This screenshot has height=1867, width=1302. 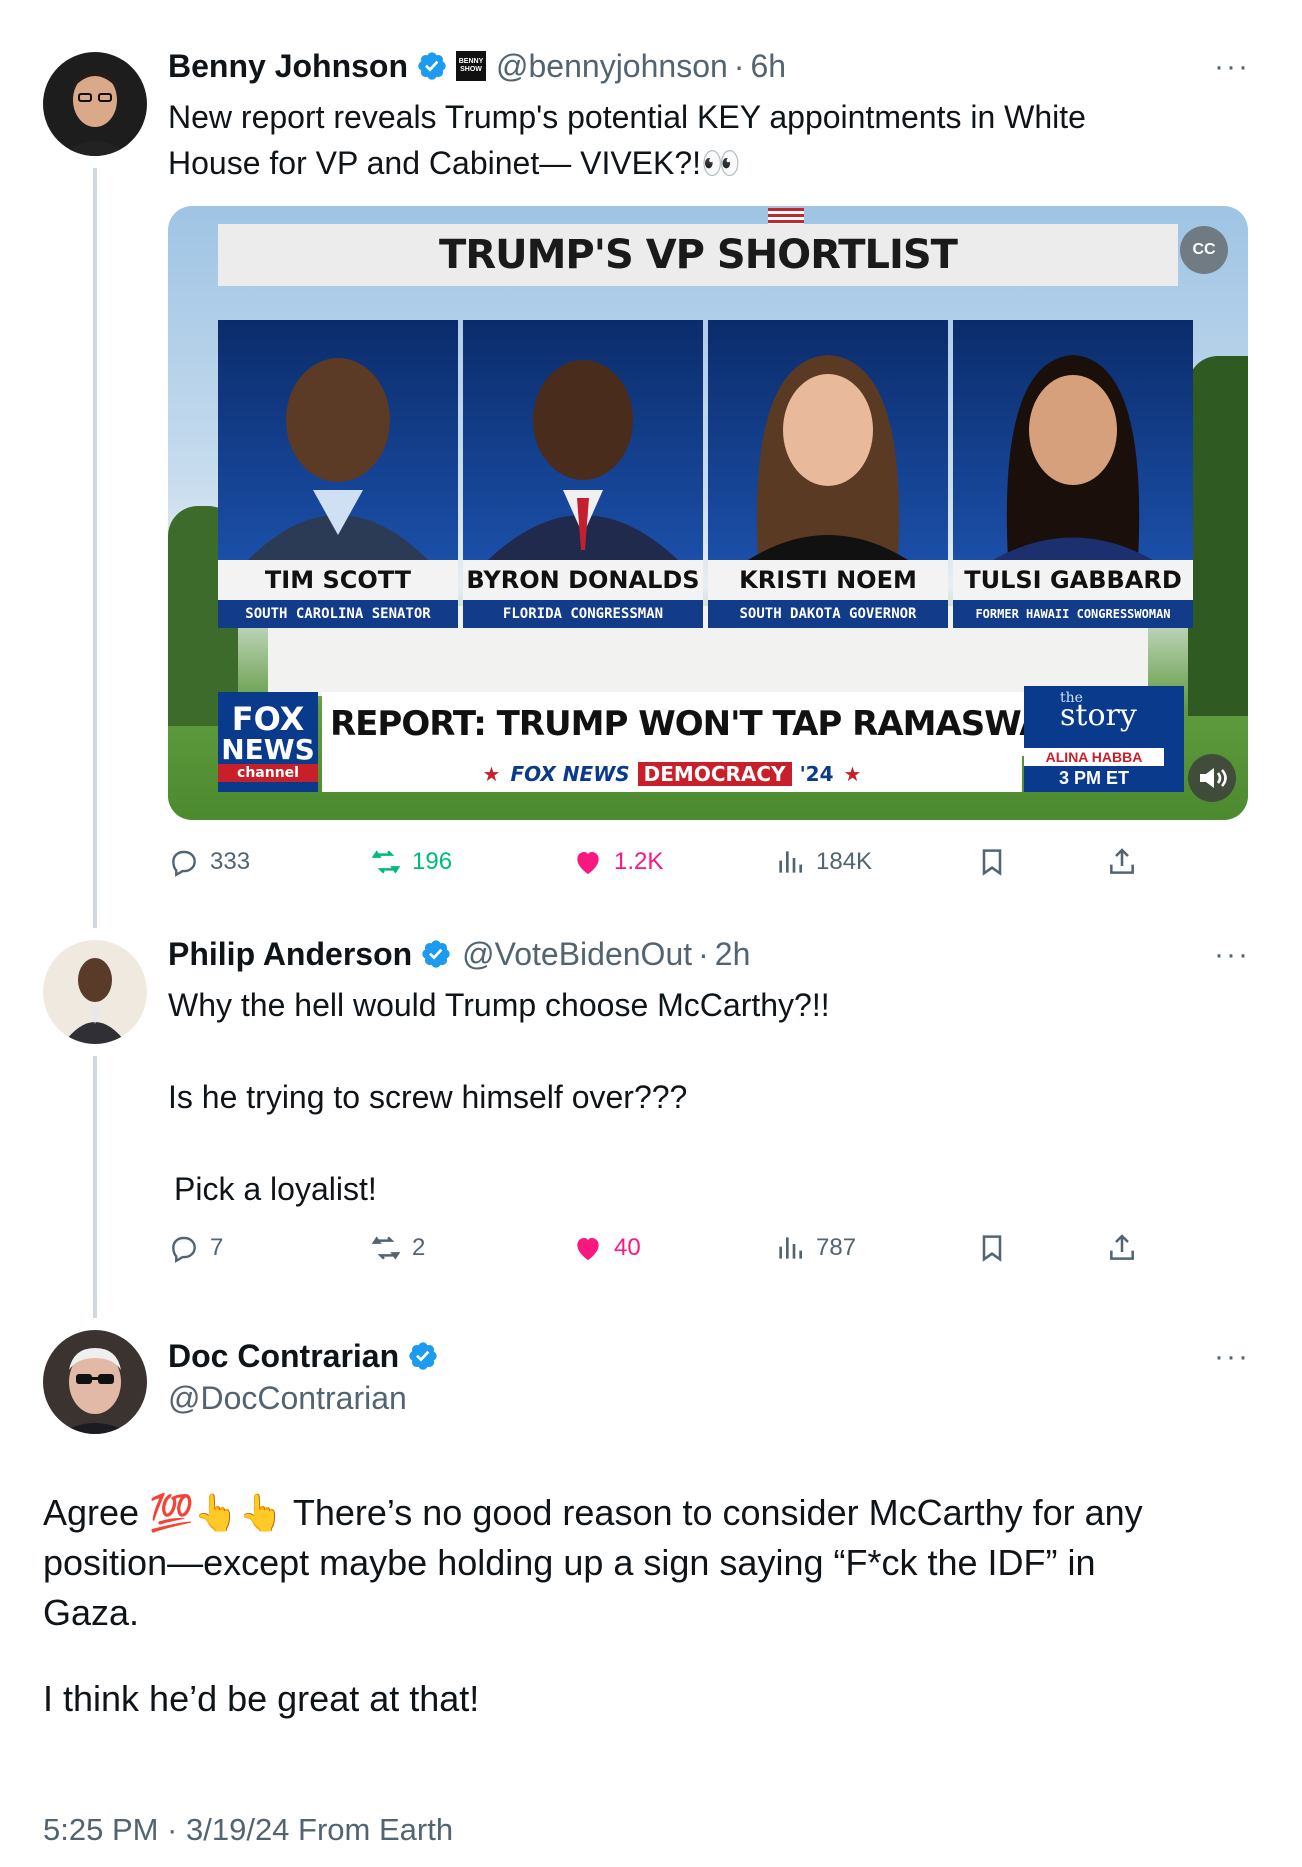 What do you see at coordinates (95, 1382) in the screenshot?
I see `avatar-doc-contrarian` at bounding box center [95, 1382].